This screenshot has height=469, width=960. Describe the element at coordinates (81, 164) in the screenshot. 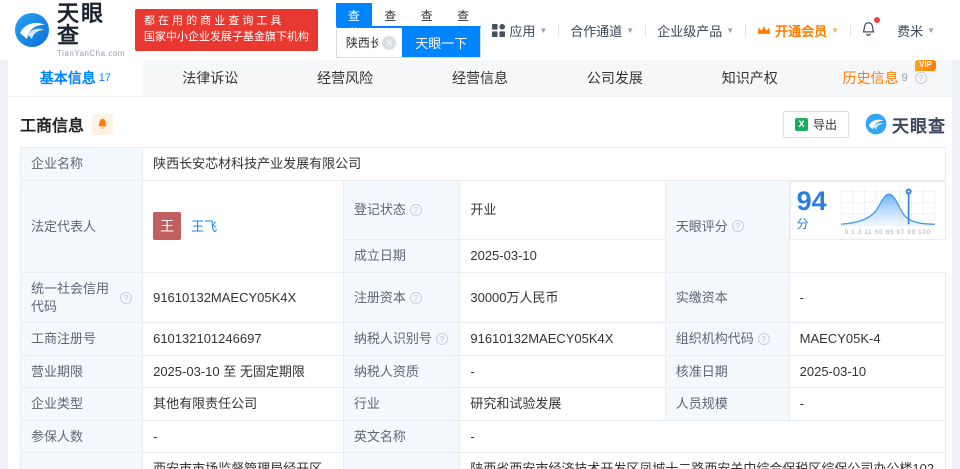

I see `company-name-label: 企业名称` at that location.